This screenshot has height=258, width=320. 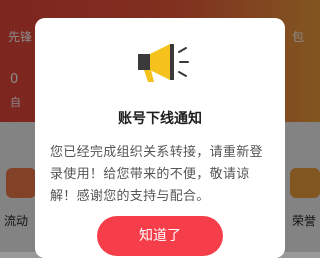 I want to click on acknowledge-button: 知道了, so click(x=160, y=236).